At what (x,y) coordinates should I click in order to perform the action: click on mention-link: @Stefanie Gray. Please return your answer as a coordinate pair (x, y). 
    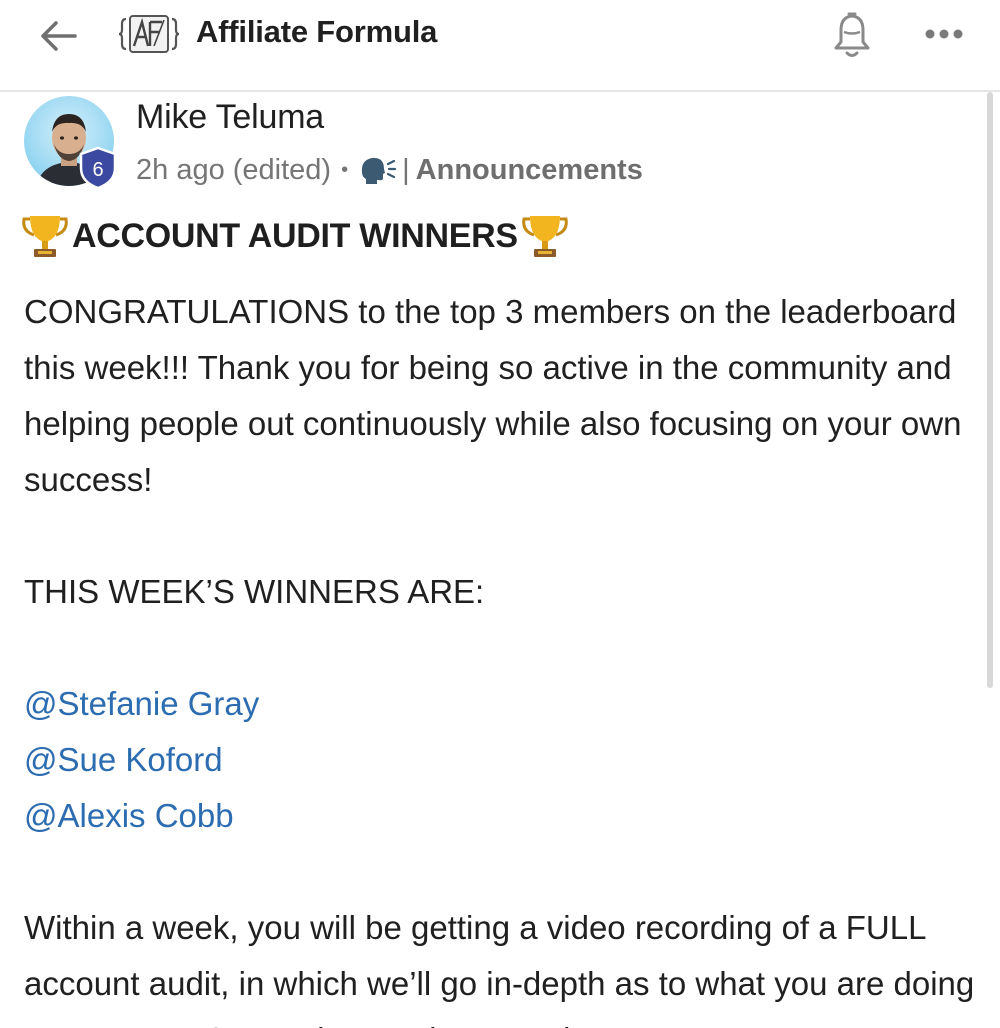
    Looking at the image, I should click on (504, 704).